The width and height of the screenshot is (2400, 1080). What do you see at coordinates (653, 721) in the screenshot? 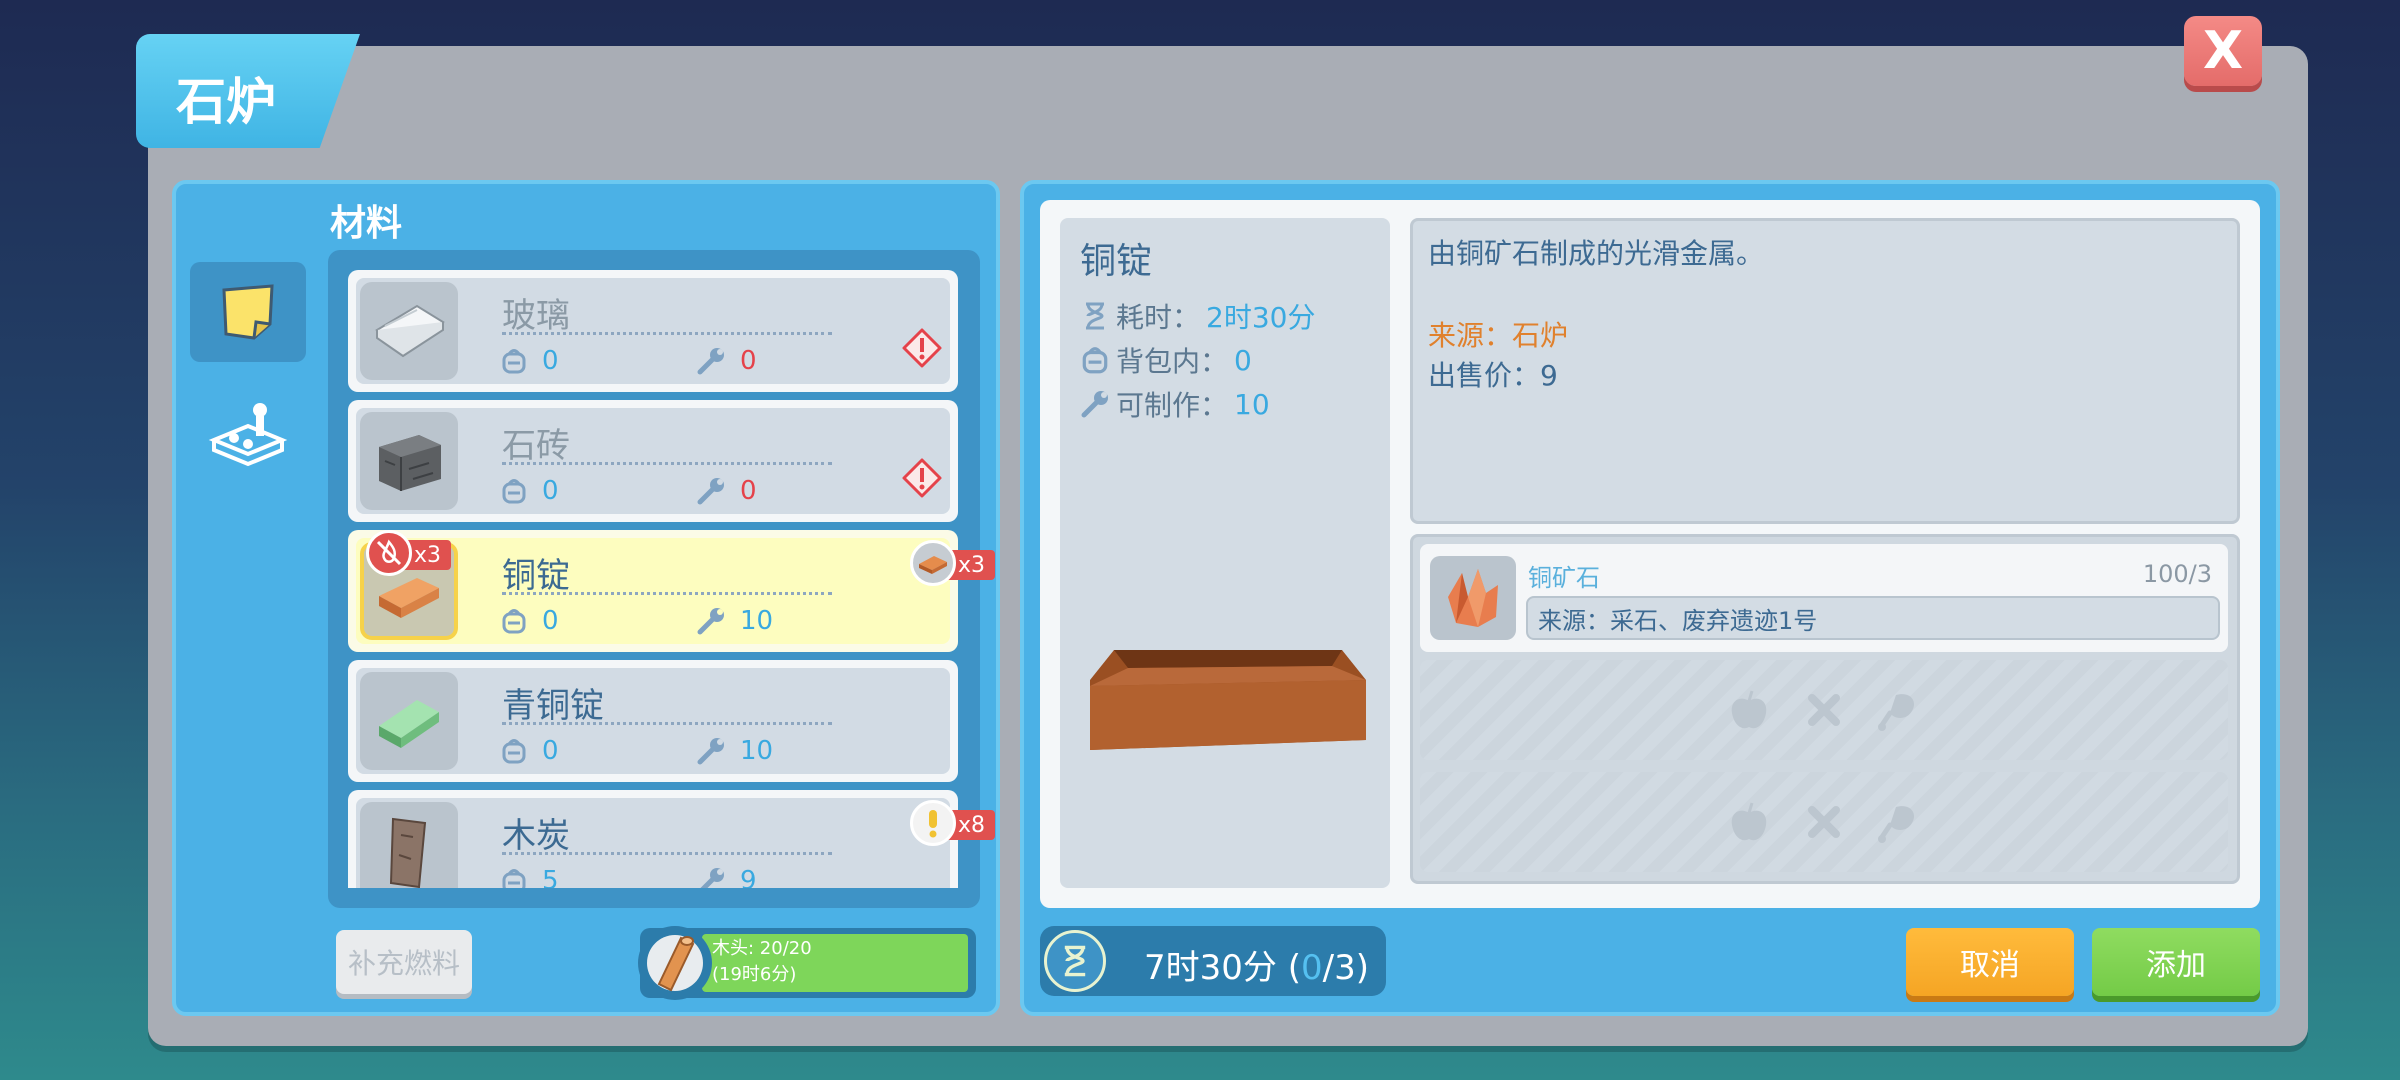
I see `list-item-bronze-ingot: 青铜锭 0 10` at bounding box center [653, 721].